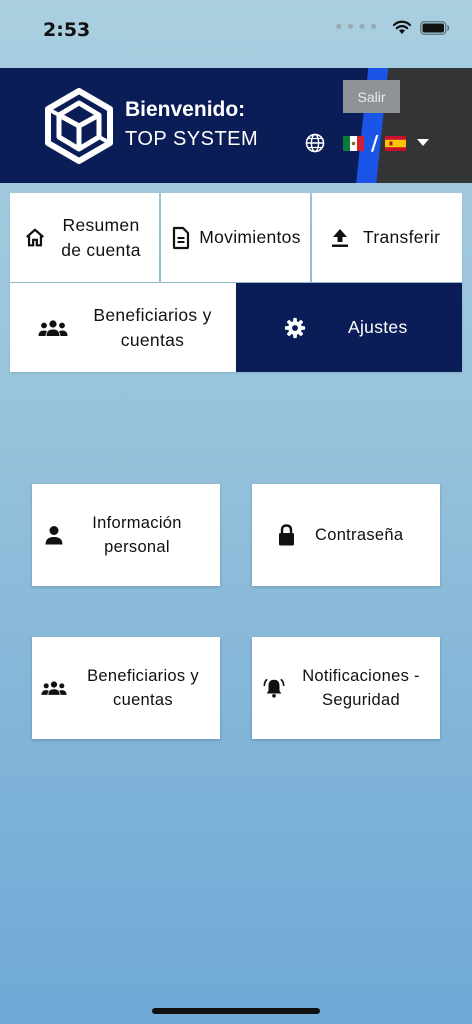 This screenshot has height=1024, width=472. Describe the element at coordinates (371, 96) in the screenshot. I see `logout-button: Salir` at that location.